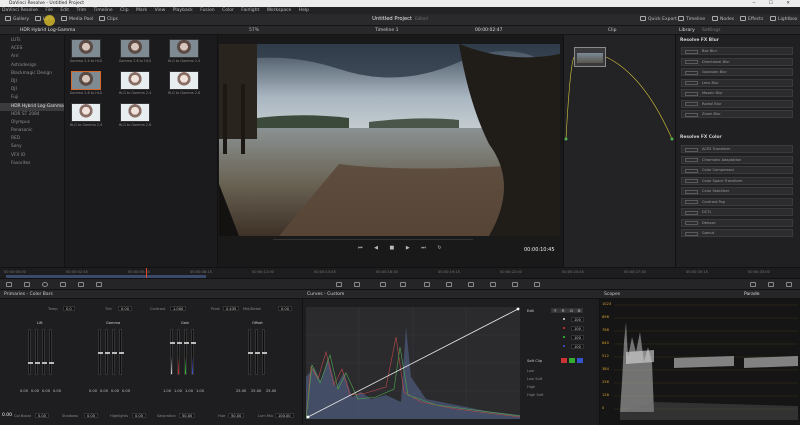  I want to click on lut-folder-item: ACES, so click(32, 49).